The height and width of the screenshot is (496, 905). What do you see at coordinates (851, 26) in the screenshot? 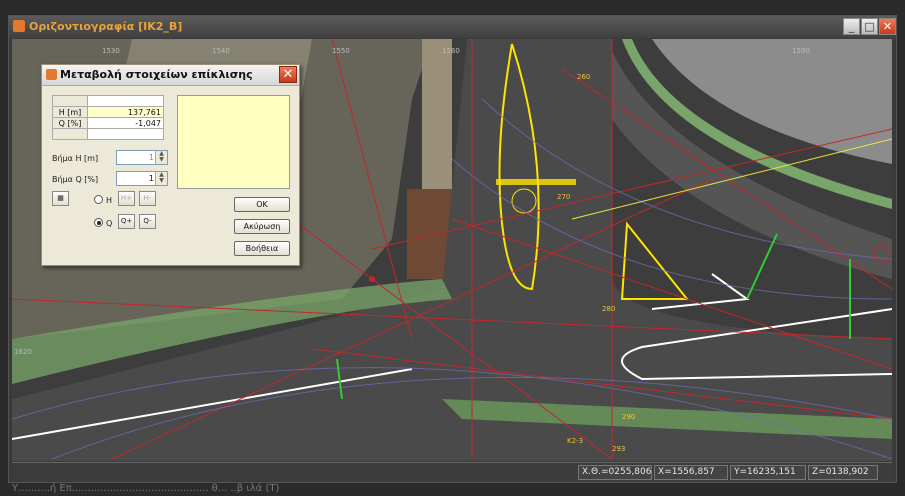
I see `minimize-button: _` at bounding box center [851, 26].